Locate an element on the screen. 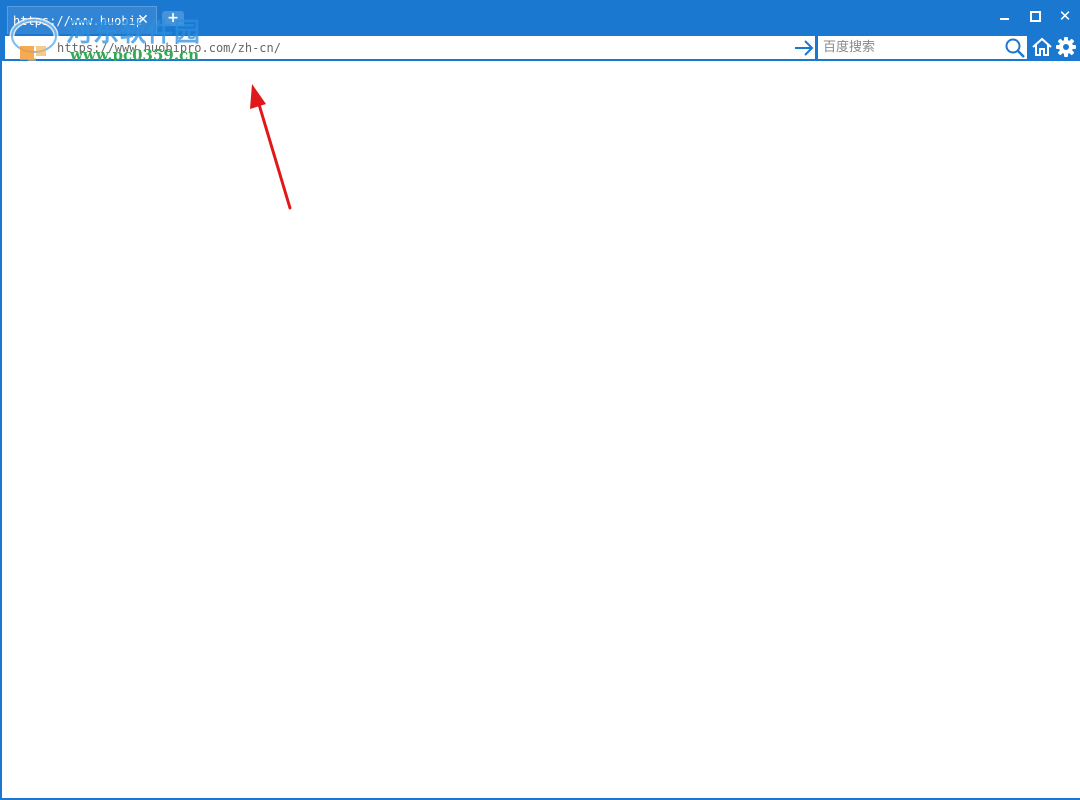 This screenshot has width=1080, height=800. tab-title: https://www.huobip is located at coordinates (77, 21).